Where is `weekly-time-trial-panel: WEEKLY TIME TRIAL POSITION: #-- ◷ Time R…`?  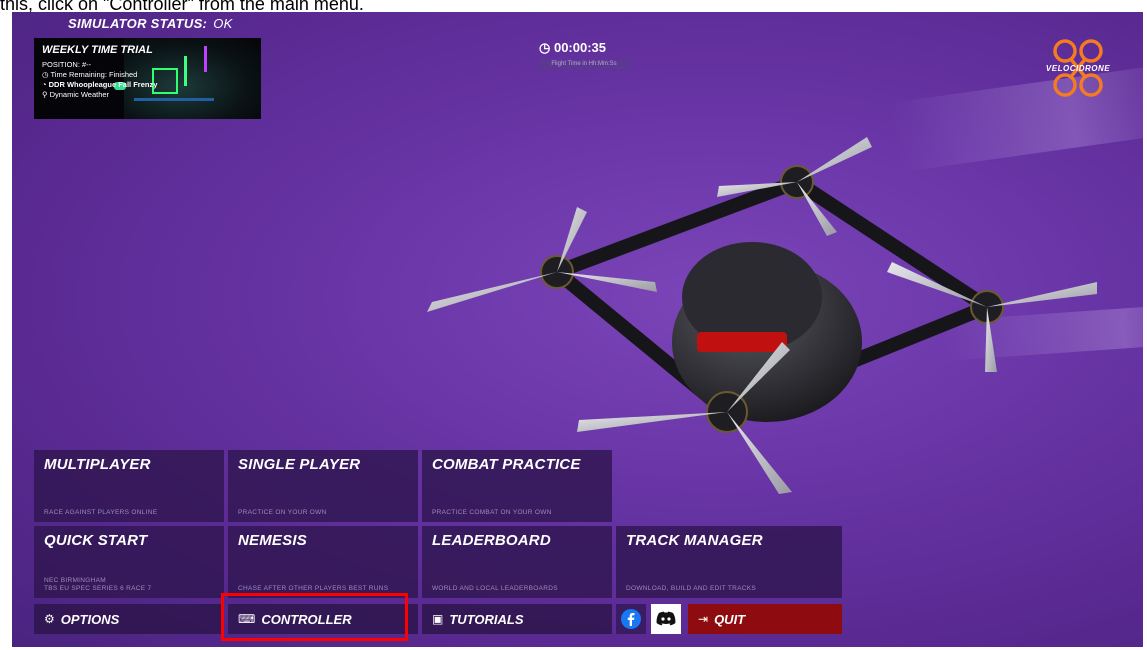
weekly-time-trial-panel: WEEKLY TIME TRIAL POSITION: #-- ◷ Time R… is located at coordinates (147, 78).